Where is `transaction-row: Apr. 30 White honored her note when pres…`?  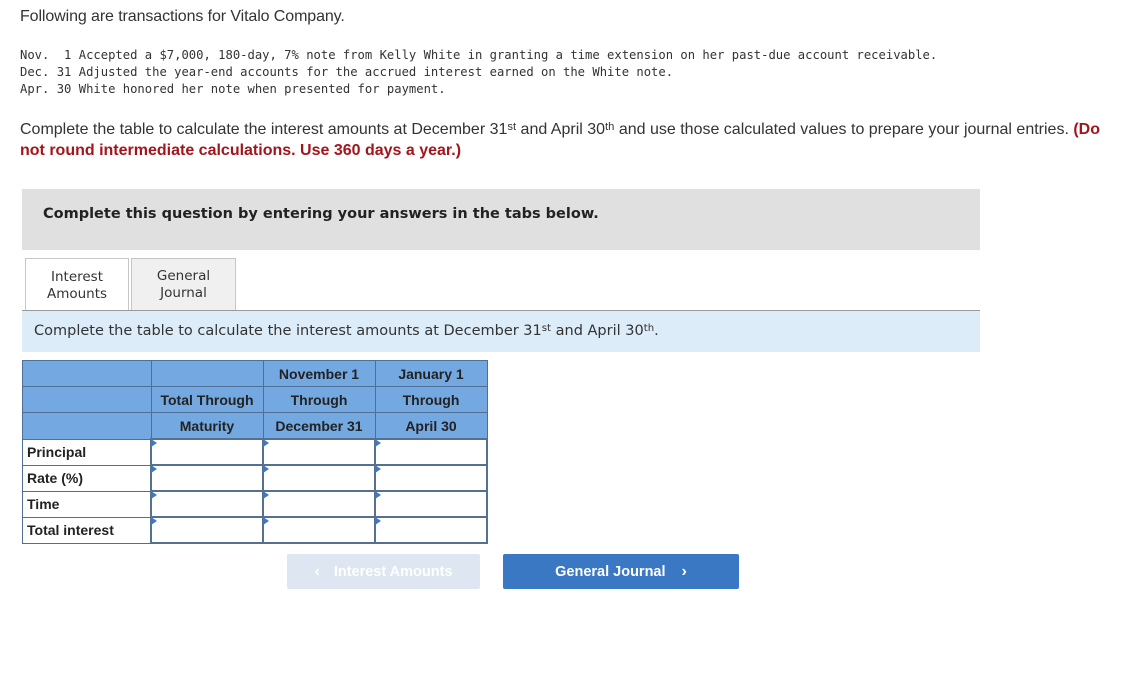 transaction-row: Apr. 30 White honored her note when pres… is located at coordinates (478, 89).